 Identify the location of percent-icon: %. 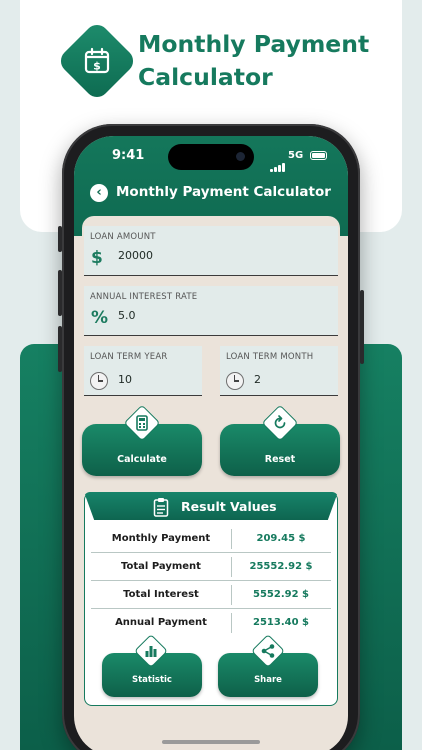
(100, 318).